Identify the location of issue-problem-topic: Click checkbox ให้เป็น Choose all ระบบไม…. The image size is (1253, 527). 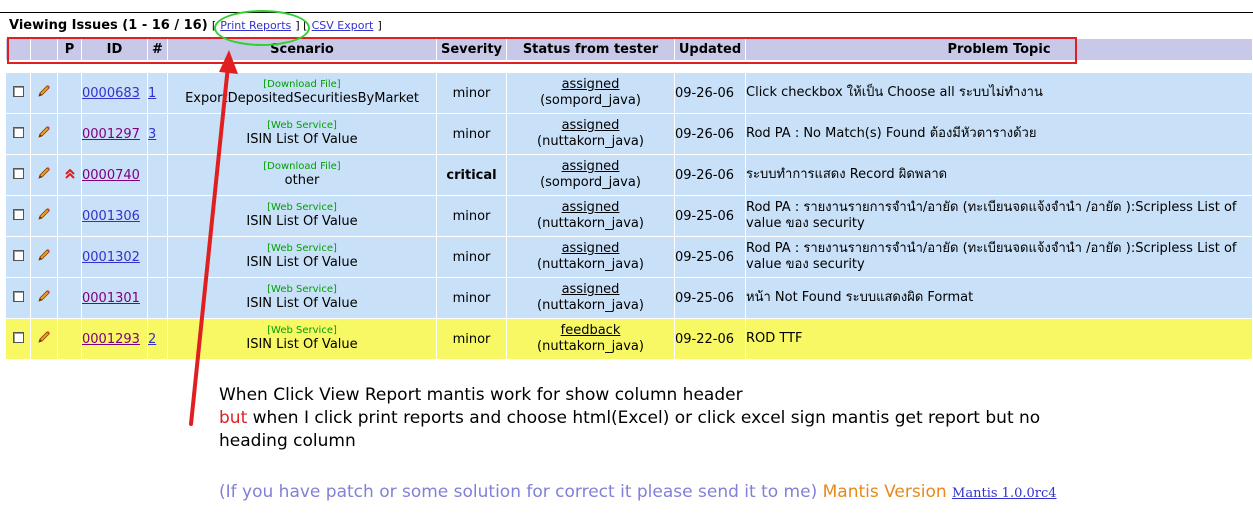
(999, 93).